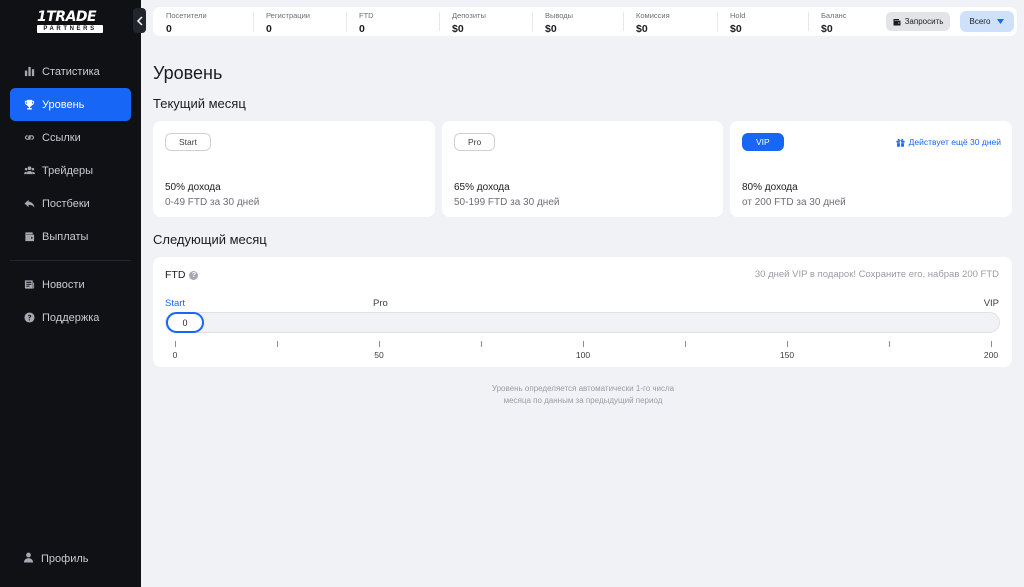  I want to click on collapse-sidebar-button, so click(139, 20).